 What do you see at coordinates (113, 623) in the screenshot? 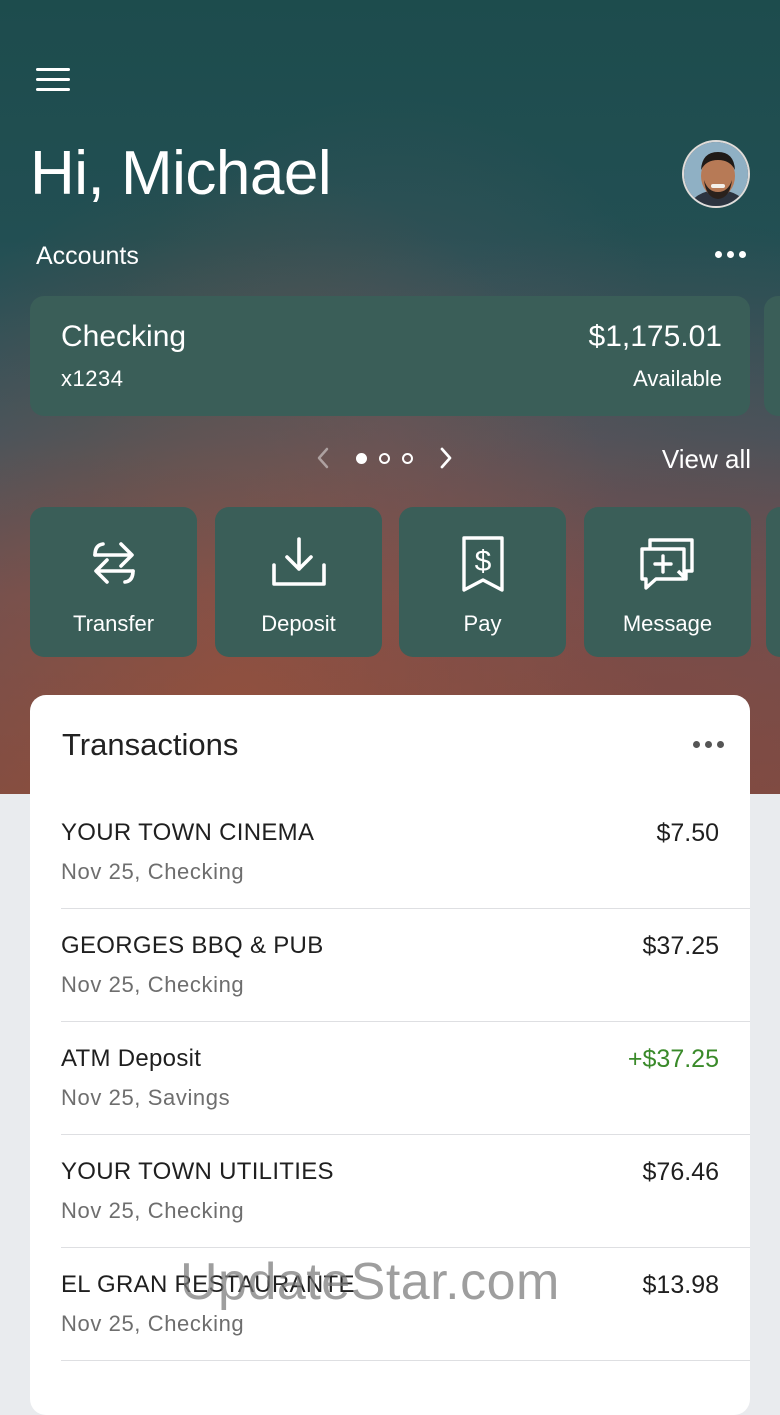
I see `transfer-label: Transfer` at bounding box center [113, 623].